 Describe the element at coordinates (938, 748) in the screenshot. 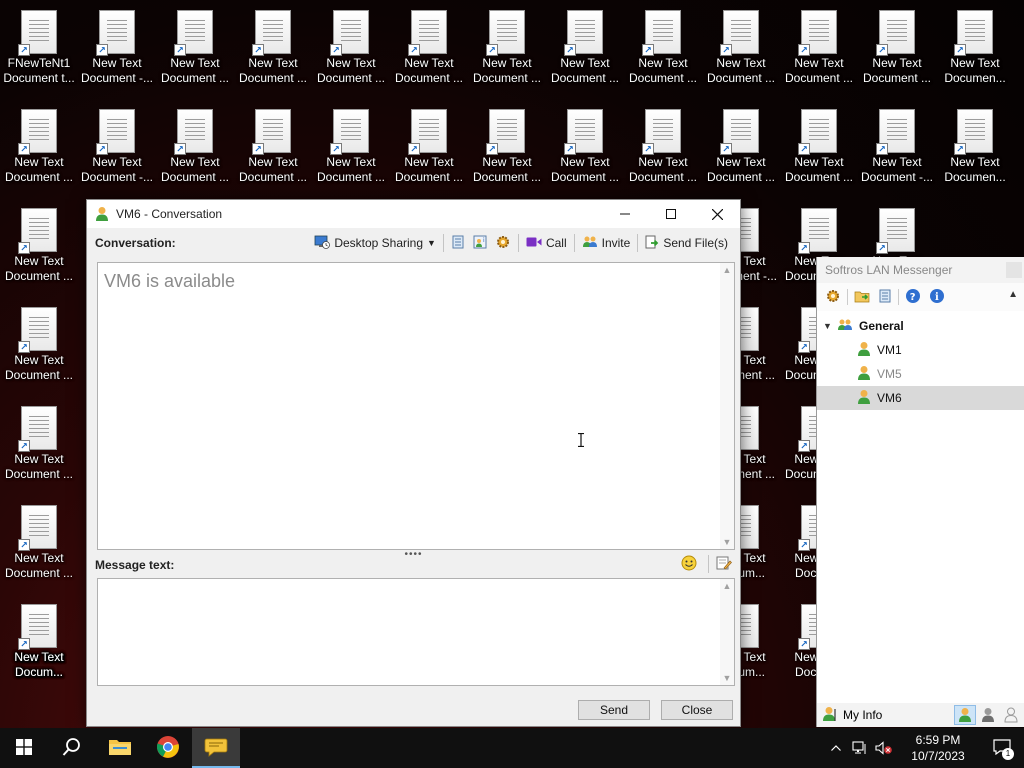

I see `clock: 6:59 PM 10/7/2023` at that location.